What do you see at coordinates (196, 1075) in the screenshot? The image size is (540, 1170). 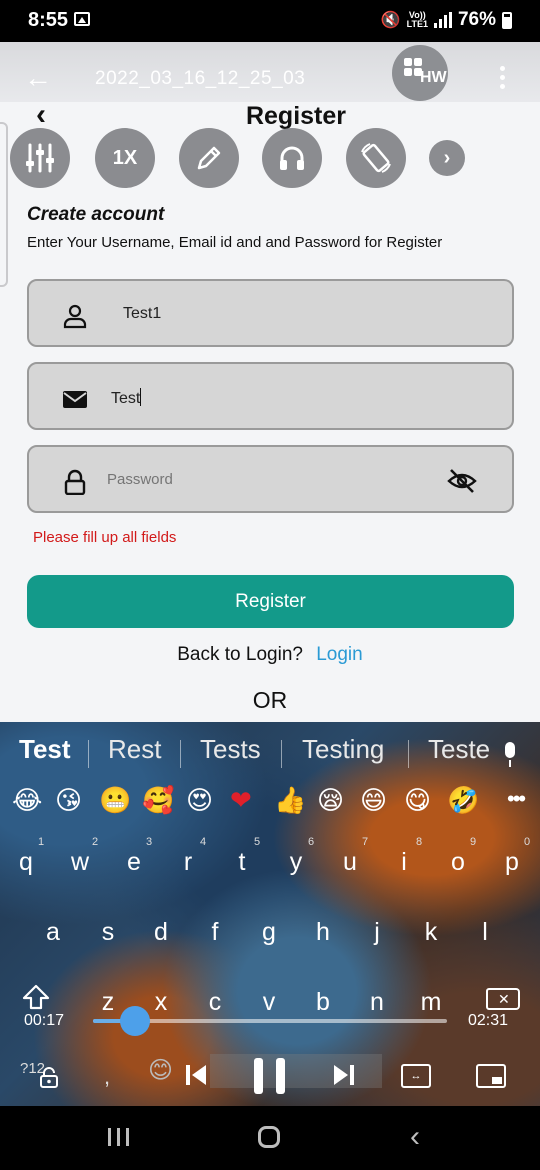 I see `skip-previous-icon` at bounding box center [196, 1075].